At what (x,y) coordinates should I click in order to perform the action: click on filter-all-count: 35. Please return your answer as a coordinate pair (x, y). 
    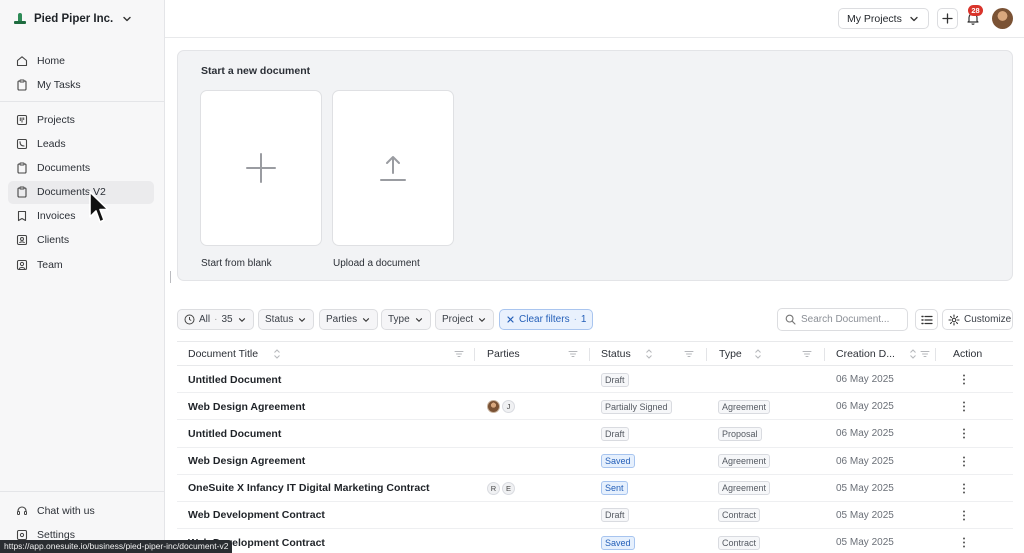
    Looking at the image, I should click on (227, 319).